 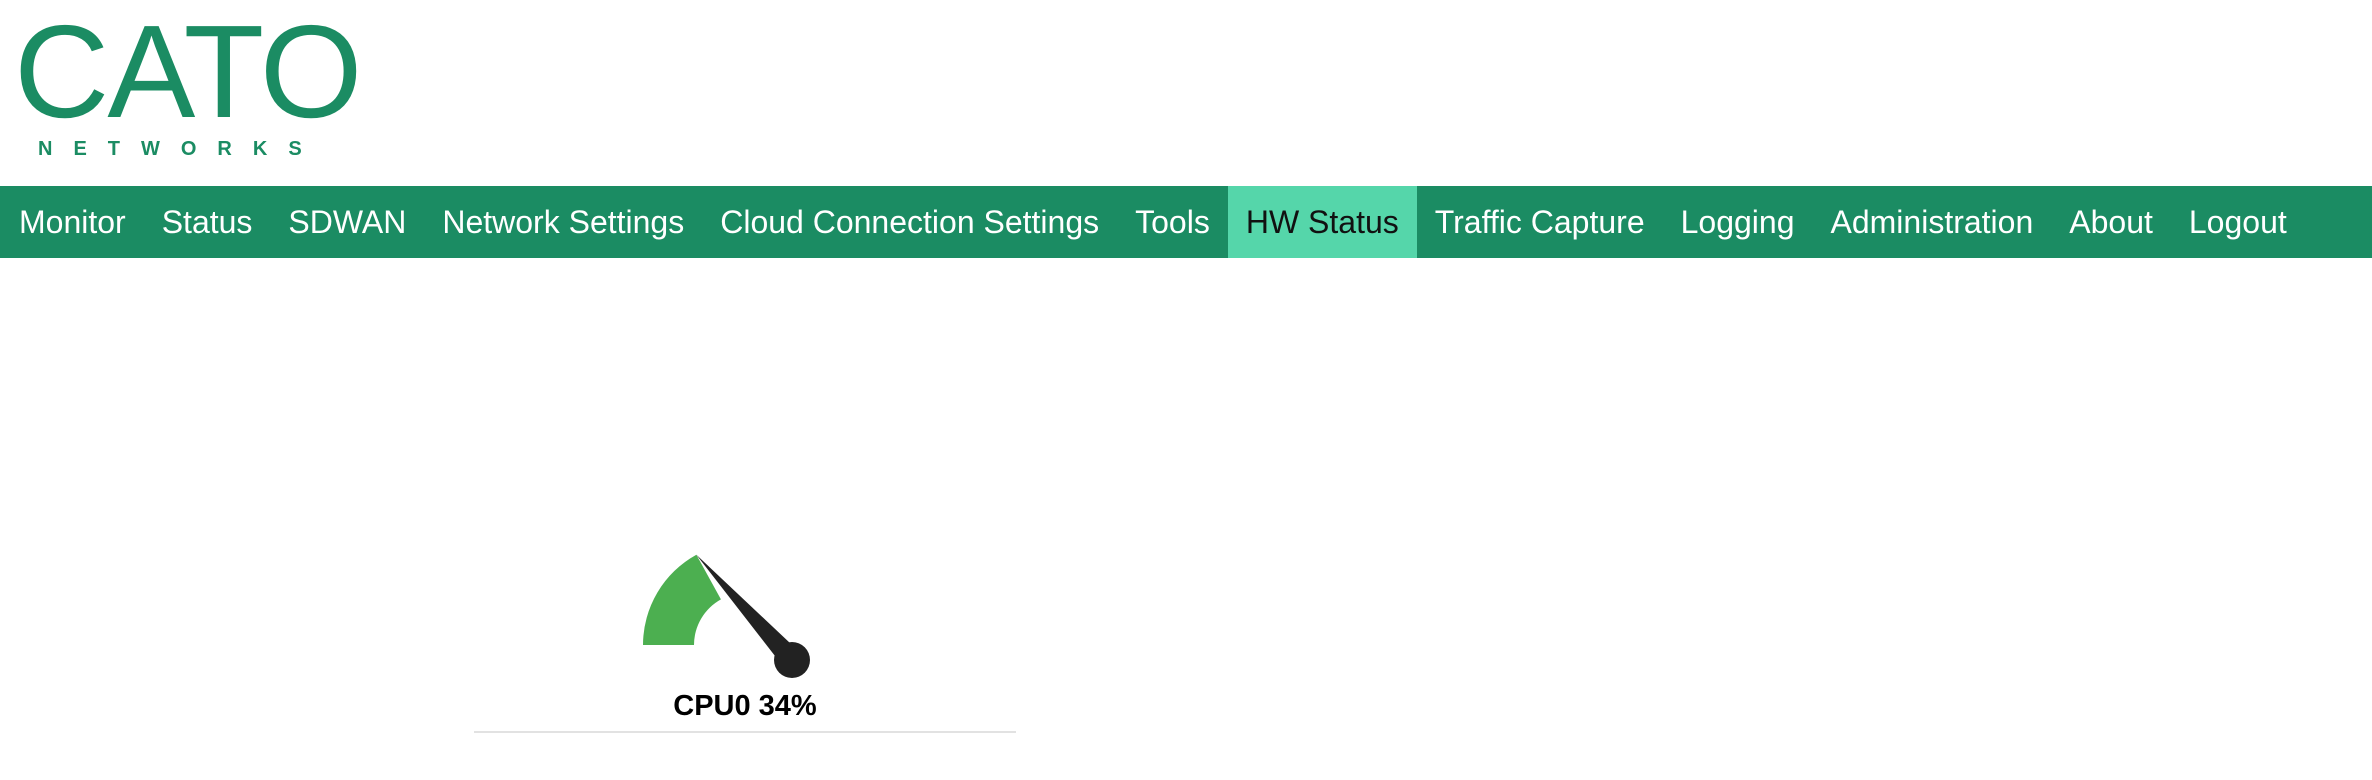 What do you see at coordinates (72, 222) in the screenshot?
I see `nav-item-monitor: Monitor` at bounding box center [72, 222].